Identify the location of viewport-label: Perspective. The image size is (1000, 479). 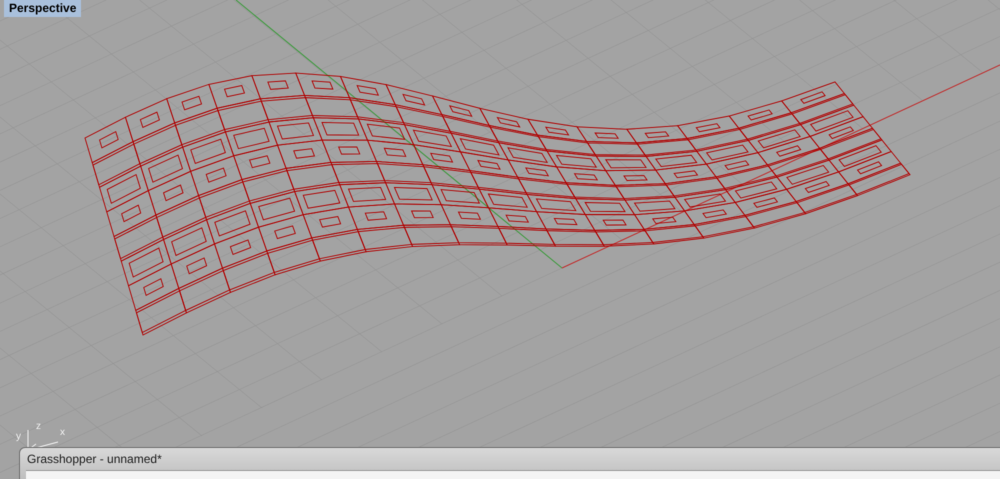
(43, 8).